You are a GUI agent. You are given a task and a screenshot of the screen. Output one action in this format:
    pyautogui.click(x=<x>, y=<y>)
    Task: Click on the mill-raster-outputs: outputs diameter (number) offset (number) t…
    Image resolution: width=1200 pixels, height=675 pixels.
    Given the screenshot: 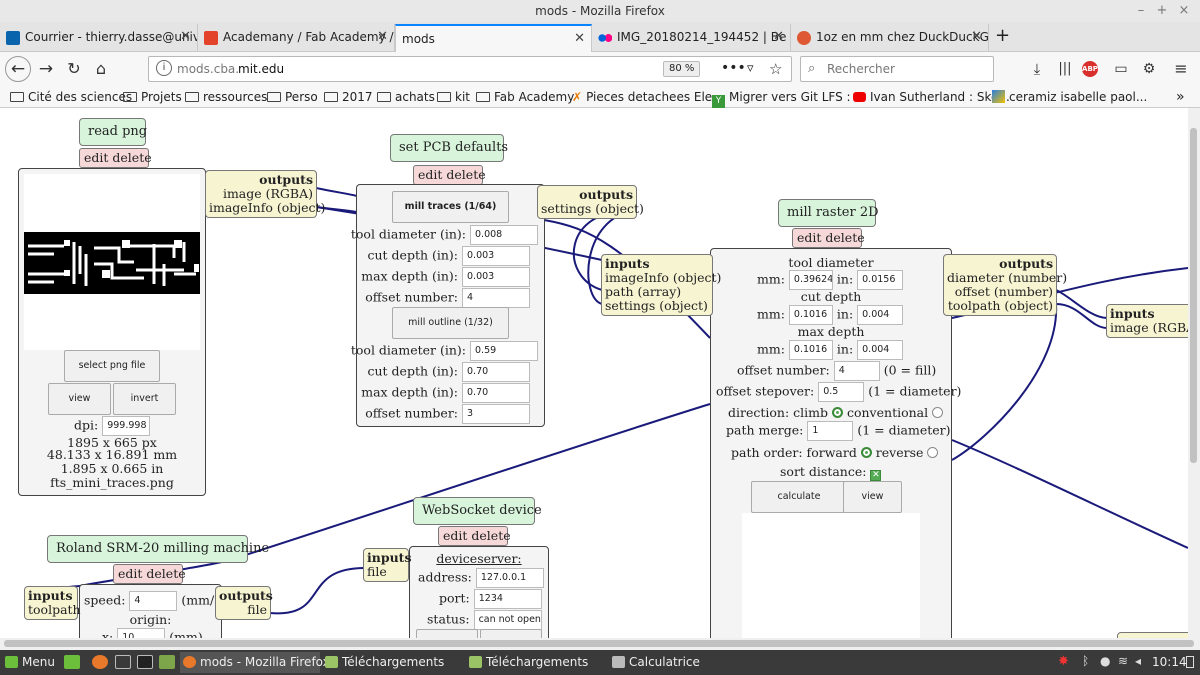 What is the action you would take?
    pyautogui.click(x=1005, y=285)
    